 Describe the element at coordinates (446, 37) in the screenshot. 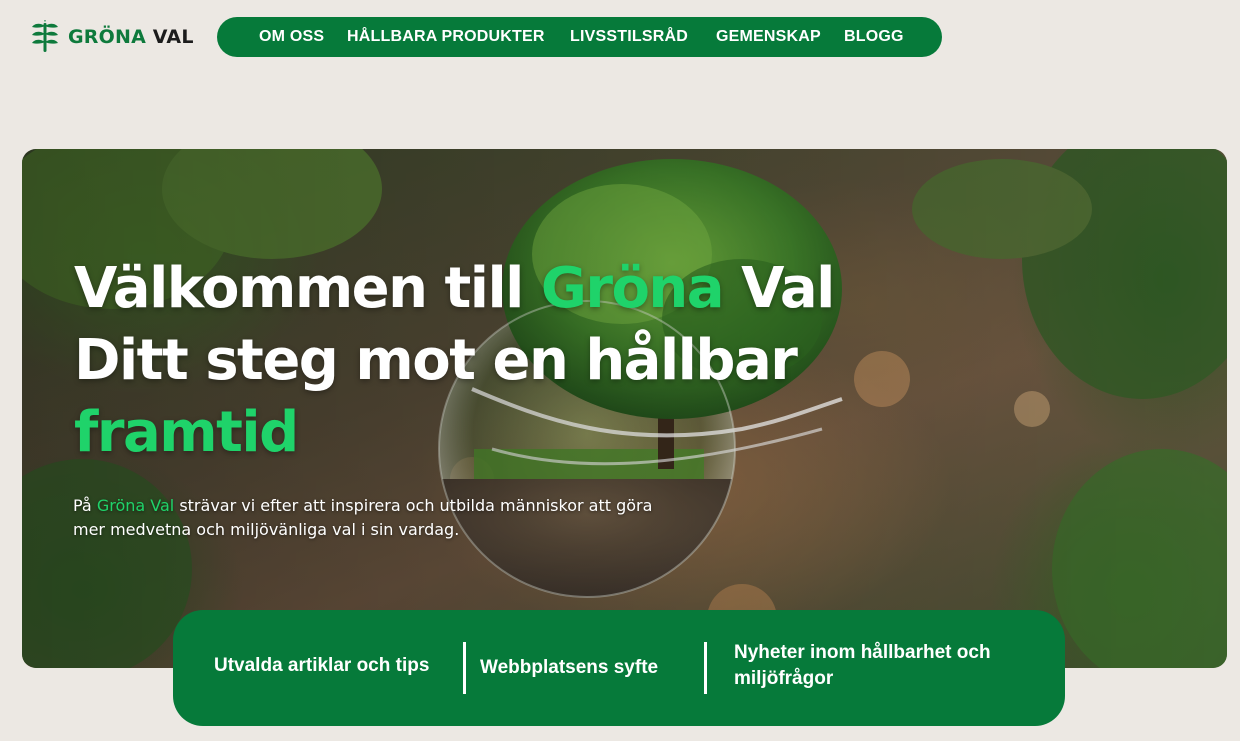

I see `nav-item-hallbara-produkter: HÅLLBARA PRODUKTER` at that location.